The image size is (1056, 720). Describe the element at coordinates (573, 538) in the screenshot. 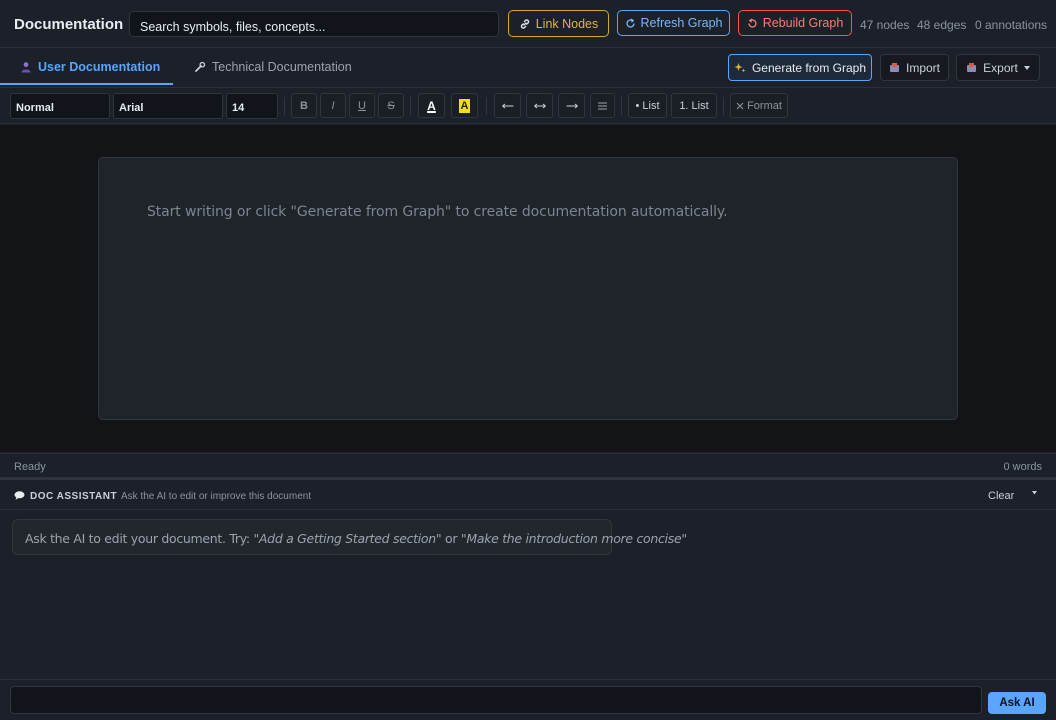

I see `hint-example-2: "Make the introduction more concise"` at that location.